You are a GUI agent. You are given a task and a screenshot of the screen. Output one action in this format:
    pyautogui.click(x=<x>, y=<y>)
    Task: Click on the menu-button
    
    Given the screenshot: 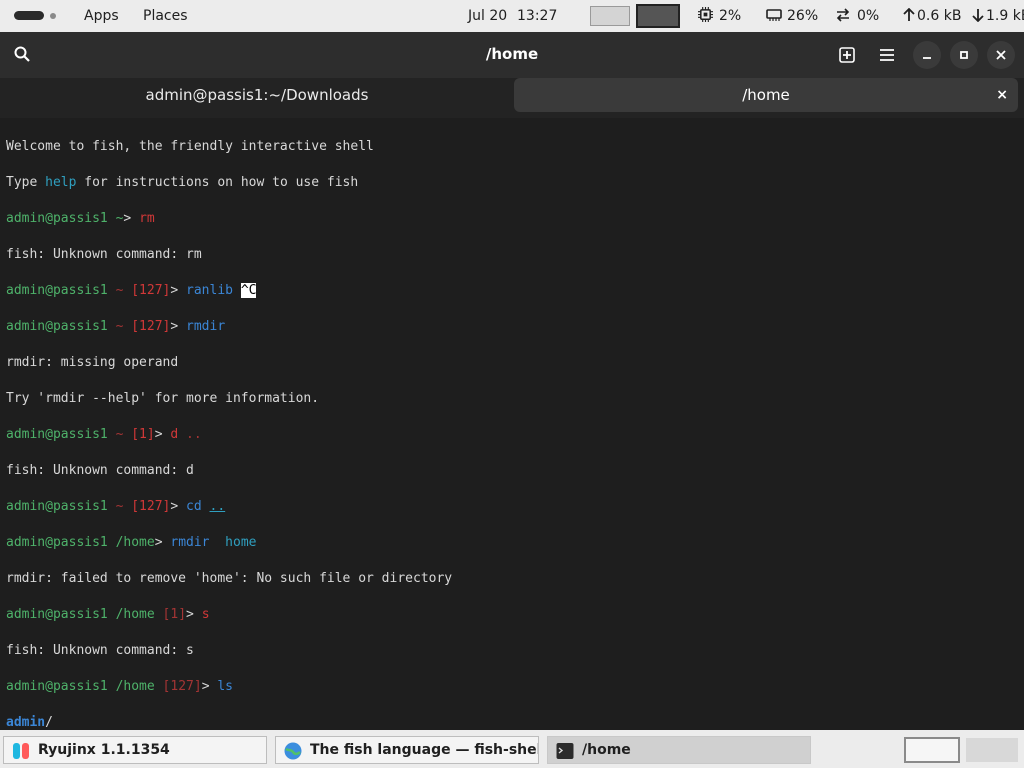 What is the action you would take?
    pyautogui.click(x=887, y=55)
    